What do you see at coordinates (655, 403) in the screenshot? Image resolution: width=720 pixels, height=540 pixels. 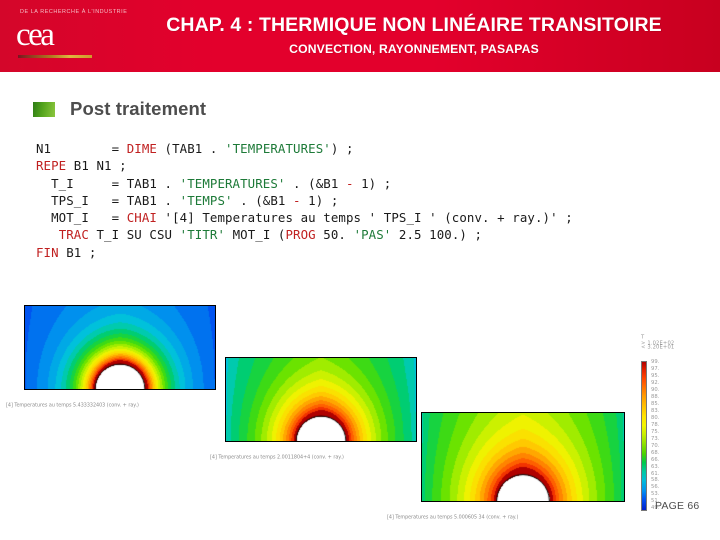 I see `colorbar-tick: 85.` at bounding box center [655, 403].